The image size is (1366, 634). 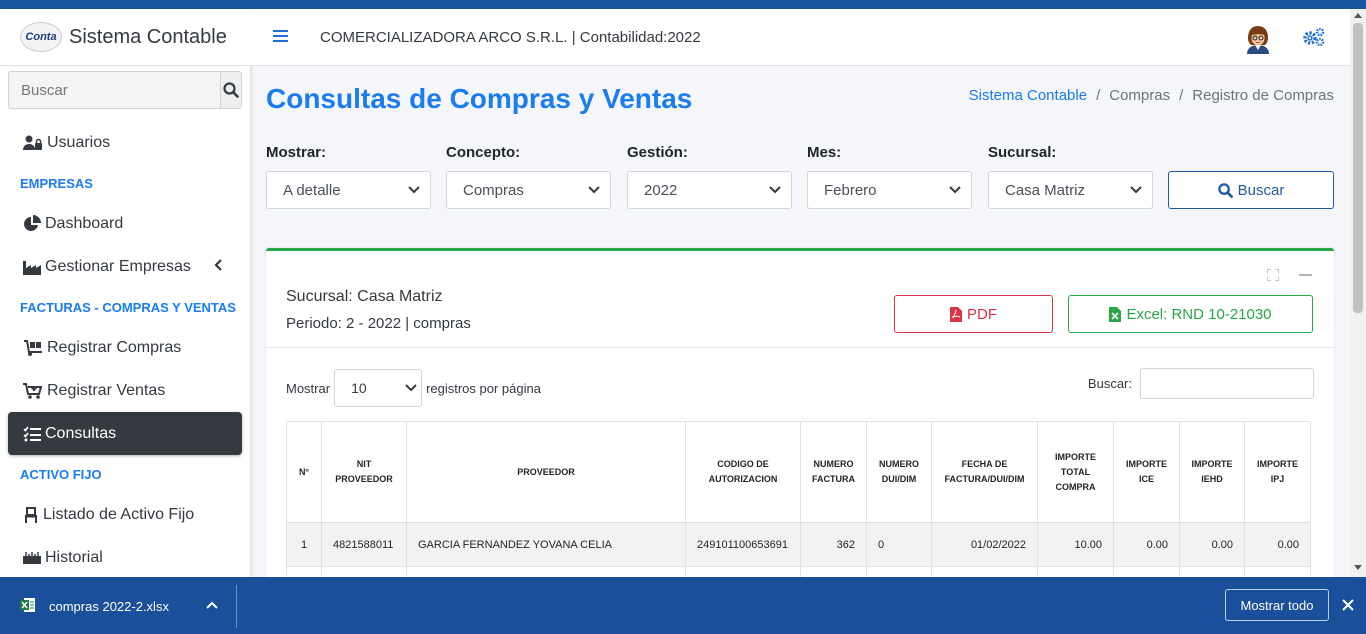 What do you see at coordinates (1075, 544) in the screenshot?
I see `cell-importe-total: 10.00` at bounding box center [1075, 544].